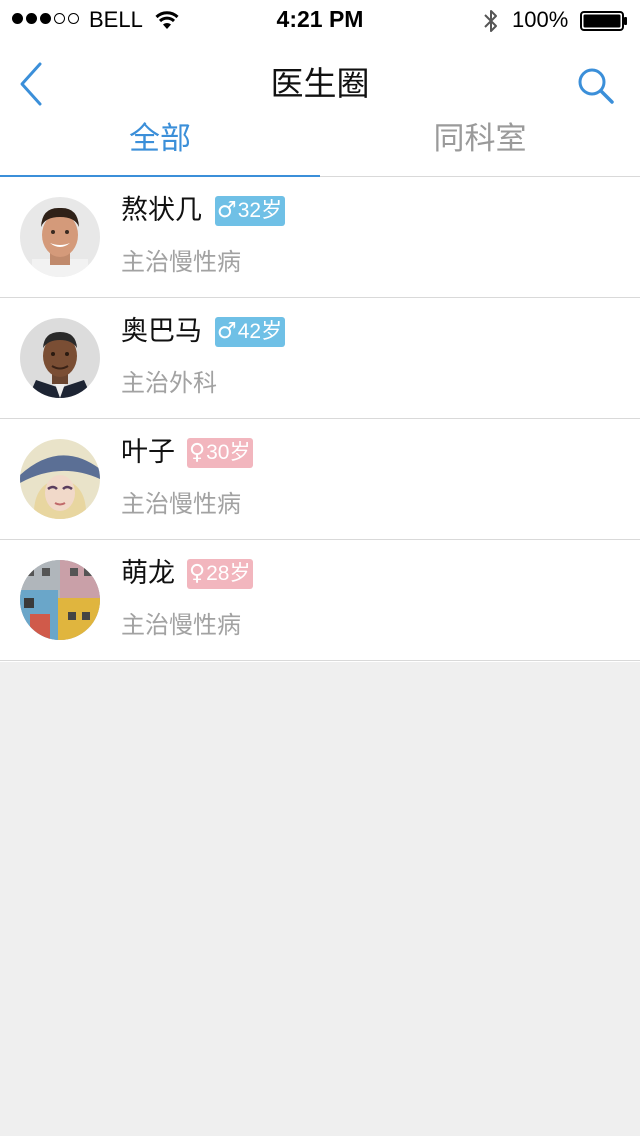 The width and height of the screenshot is (640, 1136). Describe the element at coordinates (320, 479) in the screenshot. I see `list-item: 叶子 ♀ 30岁 主治慢性病` at that location.